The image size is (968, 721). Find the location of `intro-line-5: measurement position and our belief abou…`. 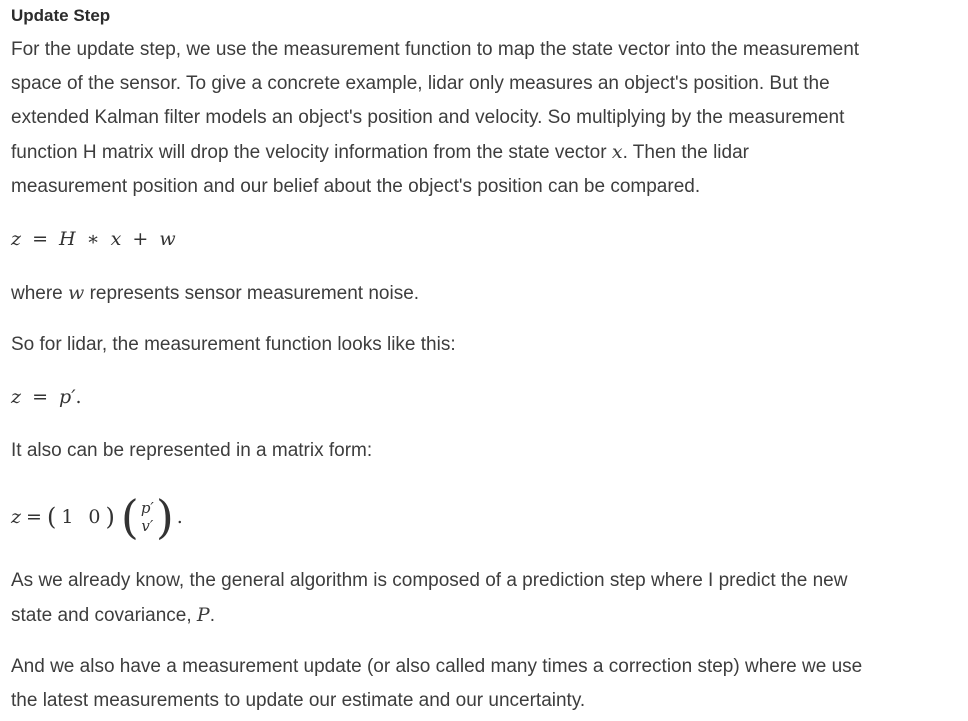

intro-line-5: measurement position and our belief abou… is located at coordinates (356, 186).